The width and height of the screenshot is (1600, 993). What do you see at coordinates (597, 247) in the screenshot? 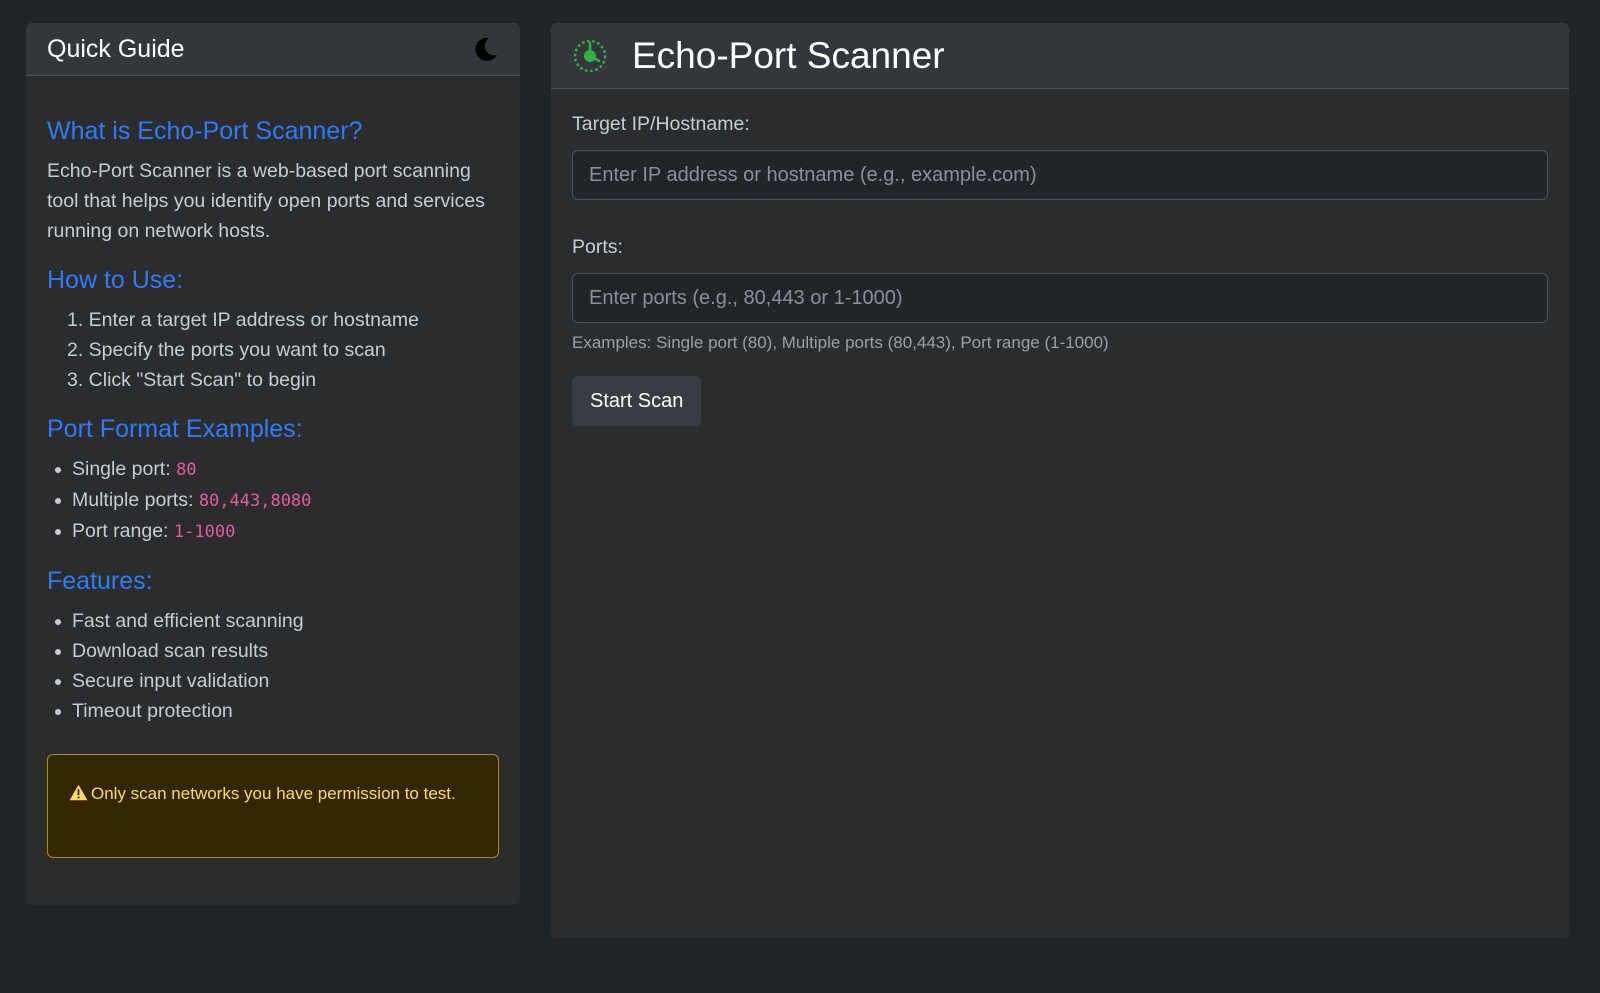
I see `ports-label: Ports:` at bounding box center [597, 247].